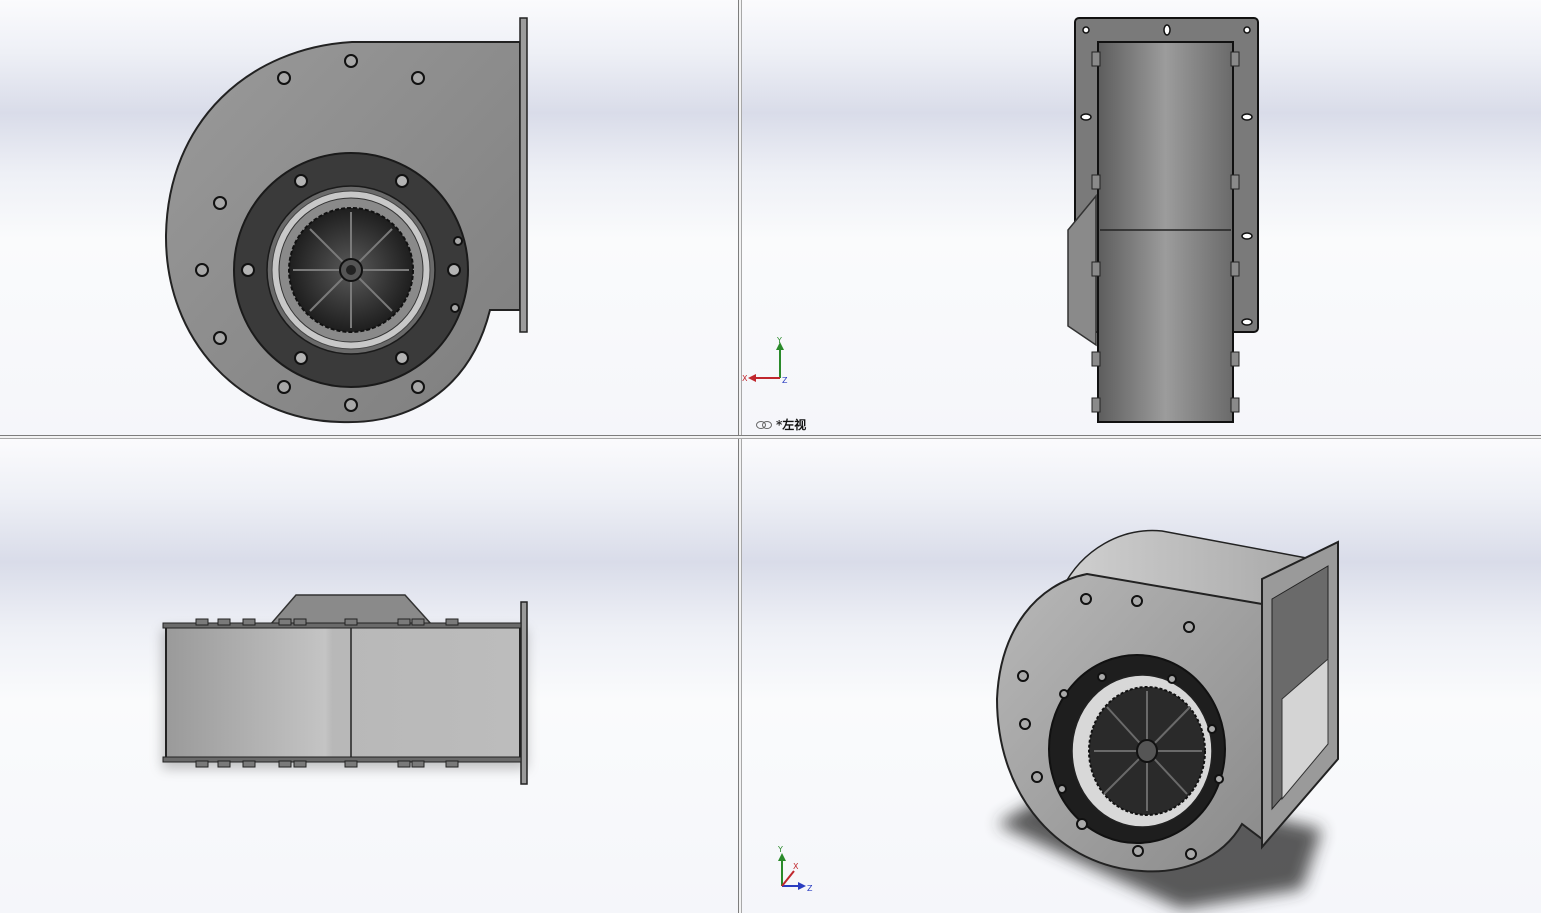  Describe the element at coordinates (780, 849) in the screenshot. I see `triad-y-label-iso: Y` at that location.